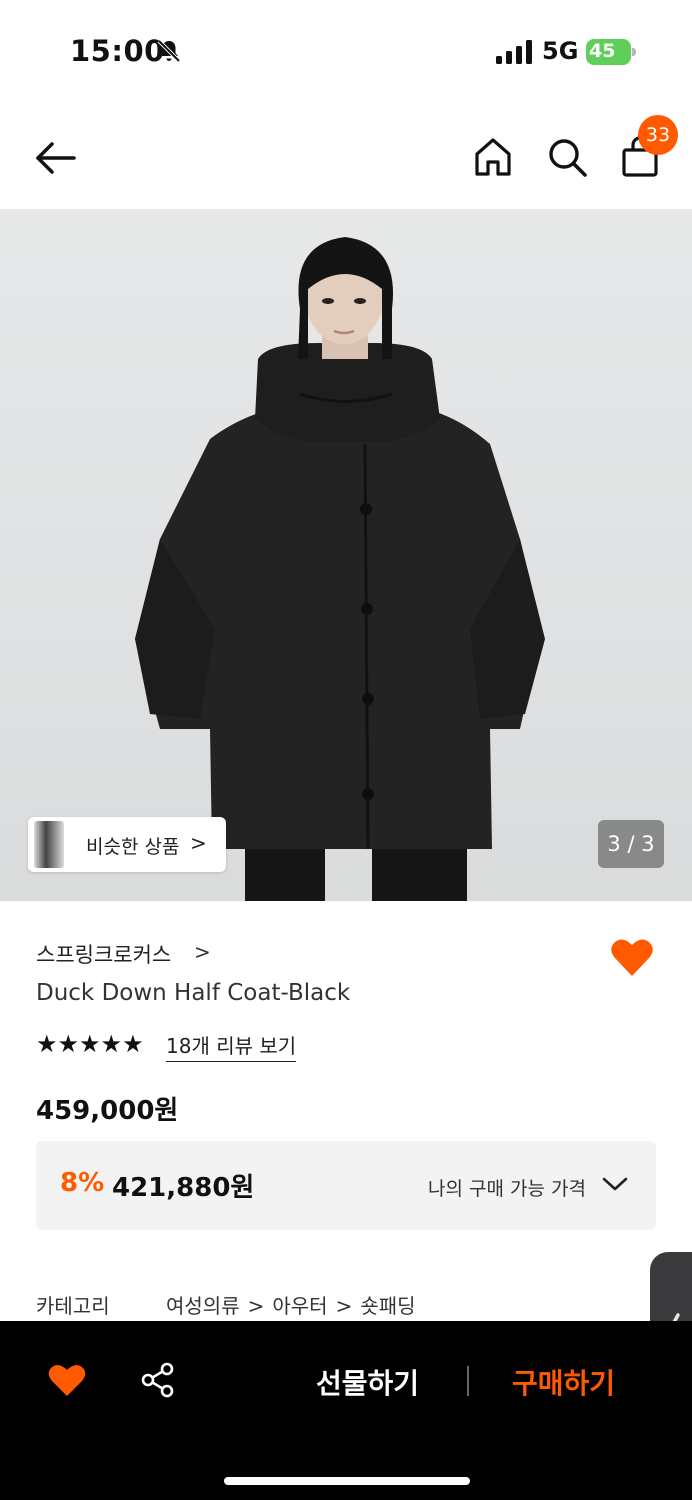 The width and height of the screenshot is (692, 1500). What do you see at coordinates (90, 1044) in the screenshot?
I see `rating-stars: ★★★★★` at bounding box center [90, 1044].